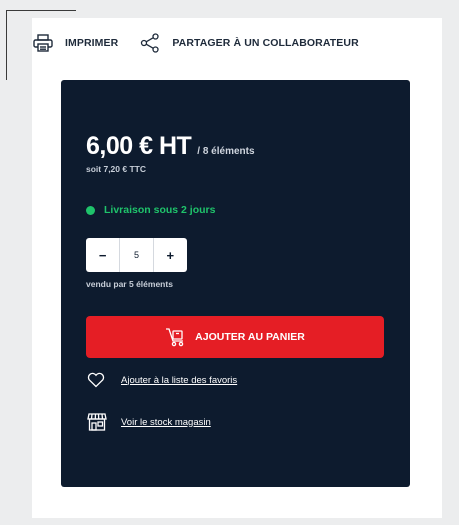 The width and height of the screenshot is (459, 525). I want to click on add-to-cart-label: AJOUTER AU PANIER, so click(250, 337).